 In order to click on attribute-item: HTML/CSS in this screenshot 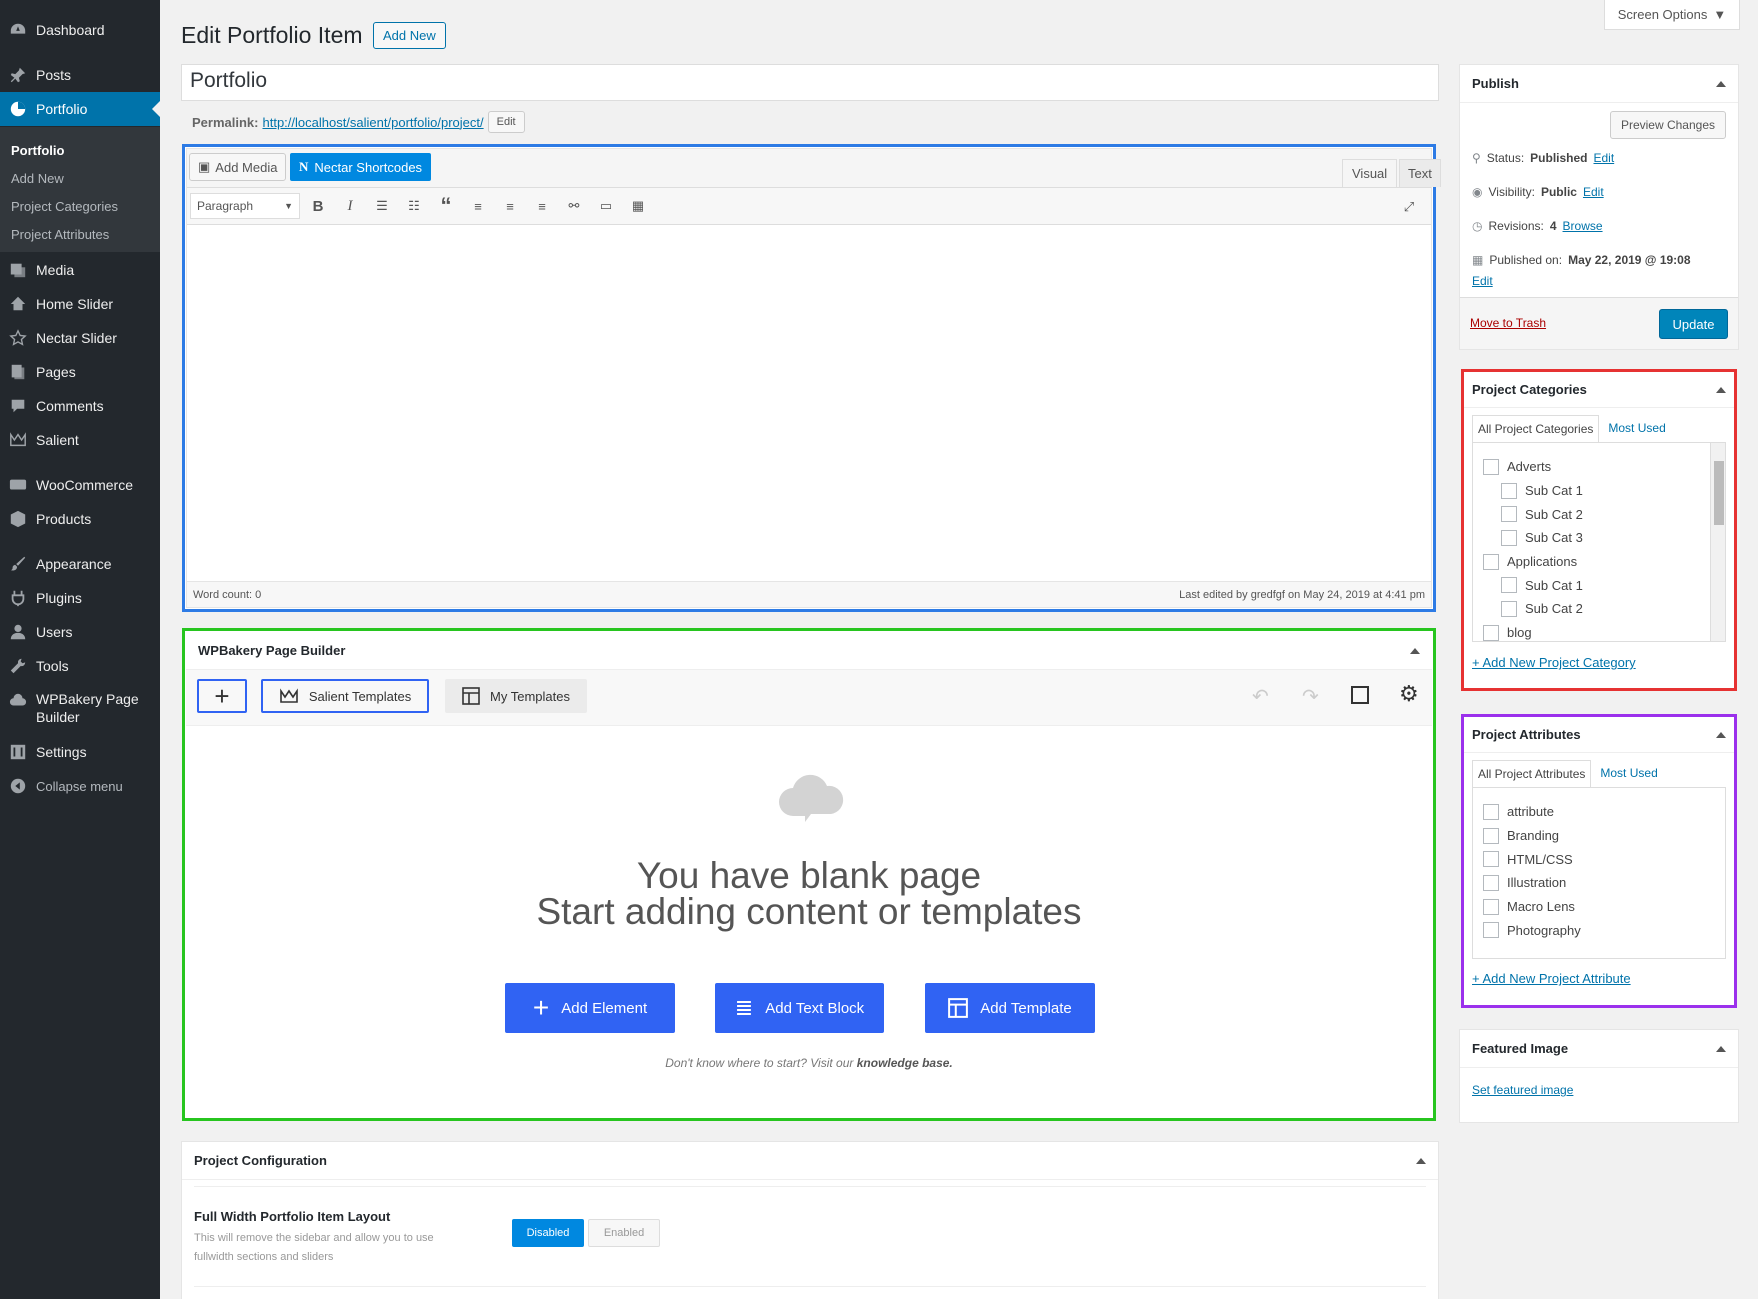, I will do `click(1604, 859)`.